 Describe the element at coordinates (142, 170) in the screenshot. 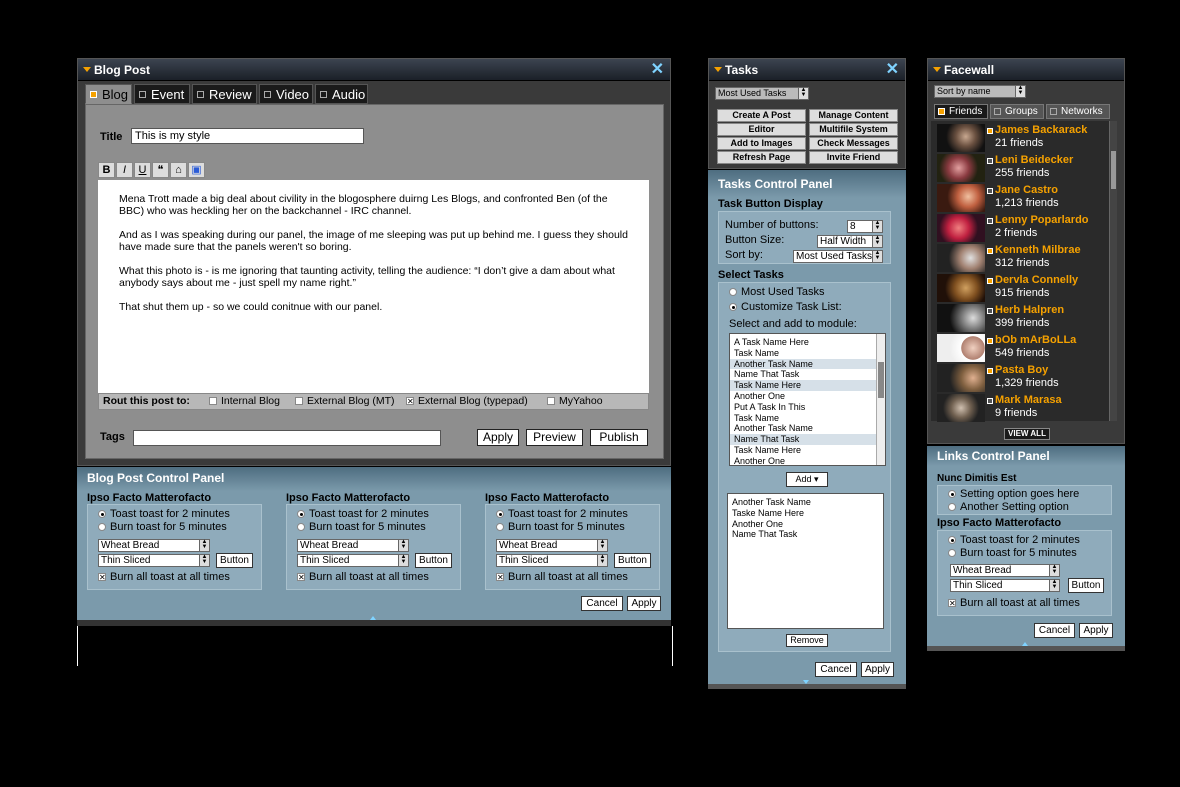

I see `underline-button: U` at that location.